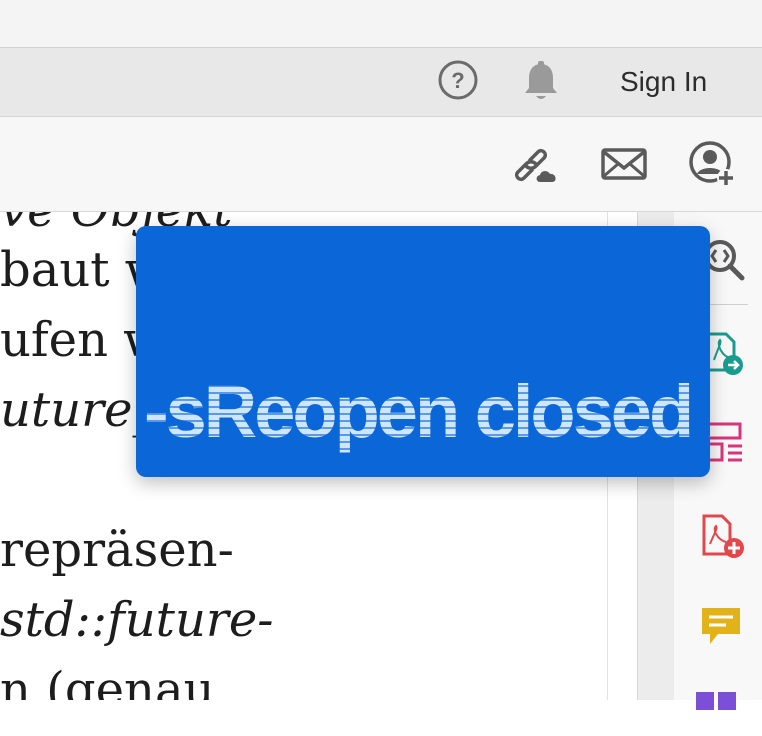 Image resolution: width=762 pixels, height=736 pixels. I want to click on help-circle-icon: ?, so click(458, 80).